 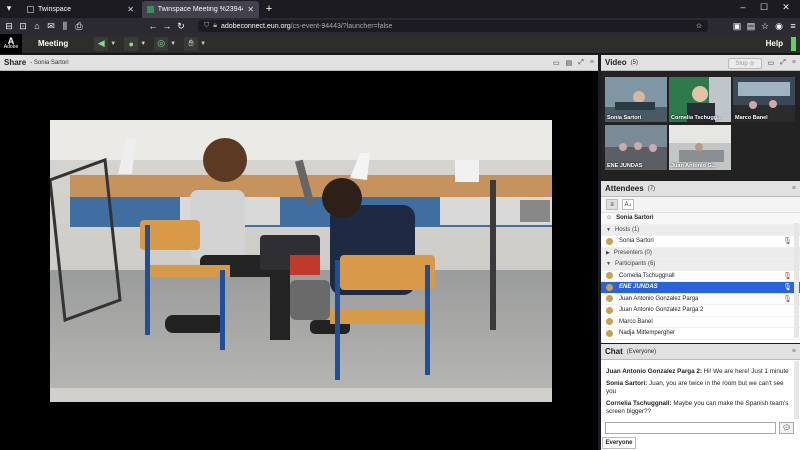 What do you see at coordinates (167, 26) in the screenshot?
I see `forward-icon: →` at bounding box center [167, 26].